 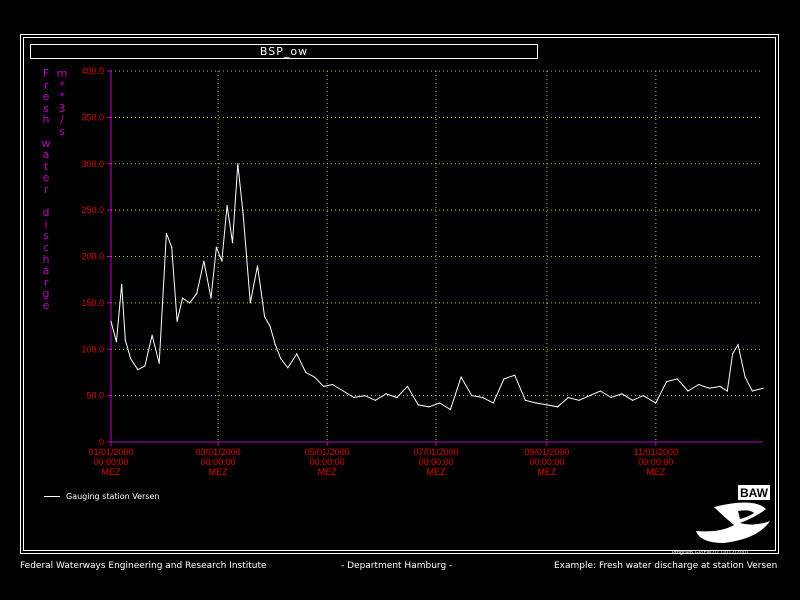 I want to click on x-tick-label-date: 01/01/2000, so click(x=110, y=452).